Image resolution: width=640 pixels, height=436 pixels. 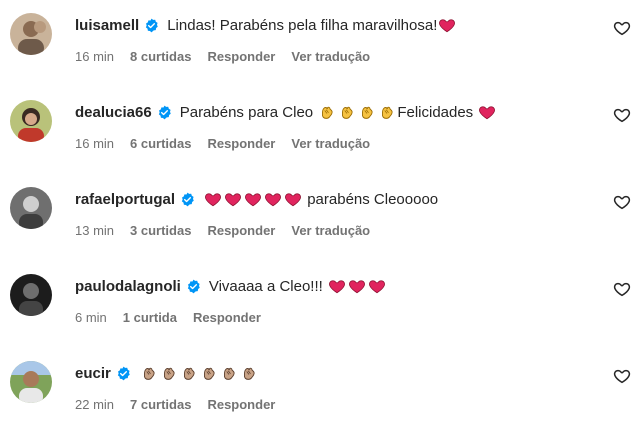 What do you see at coordinates (107, 25) in the screenshot?
I see `username-link: luisamell` at bounding box center [107, 25].